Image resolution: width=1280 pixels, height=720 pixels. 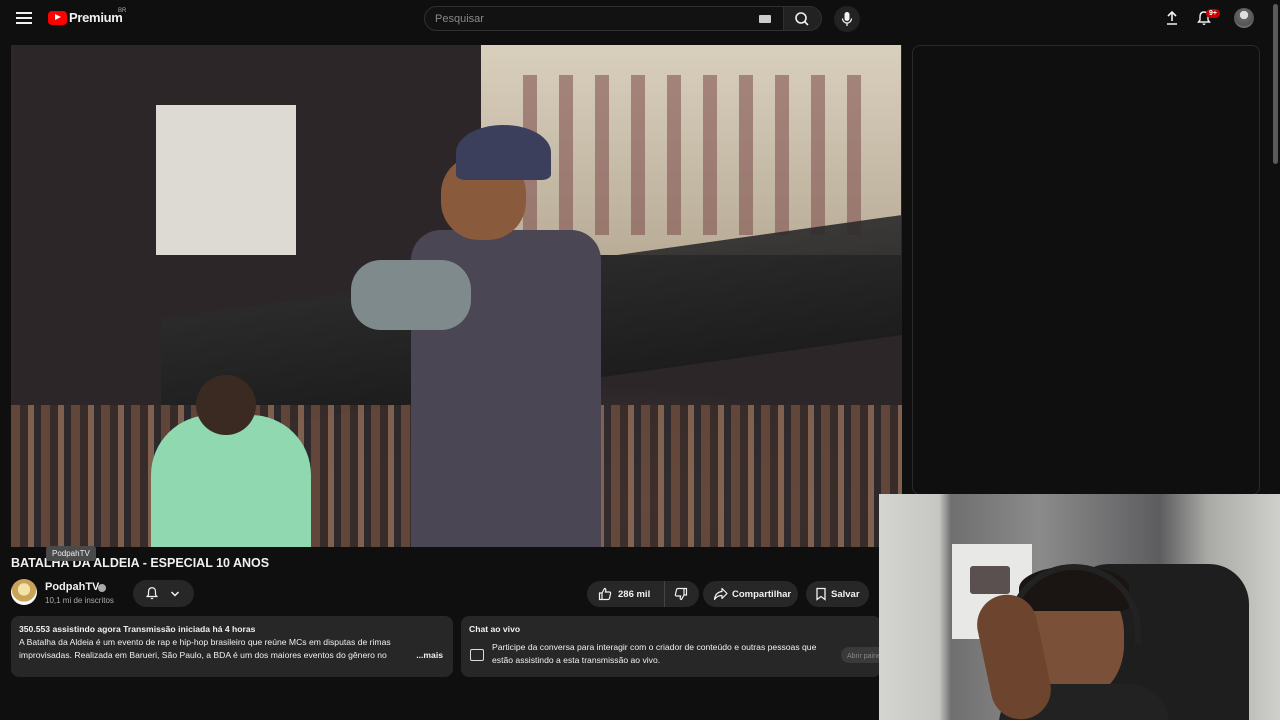 I want to click on avatar, so click(x=1244, y=18).